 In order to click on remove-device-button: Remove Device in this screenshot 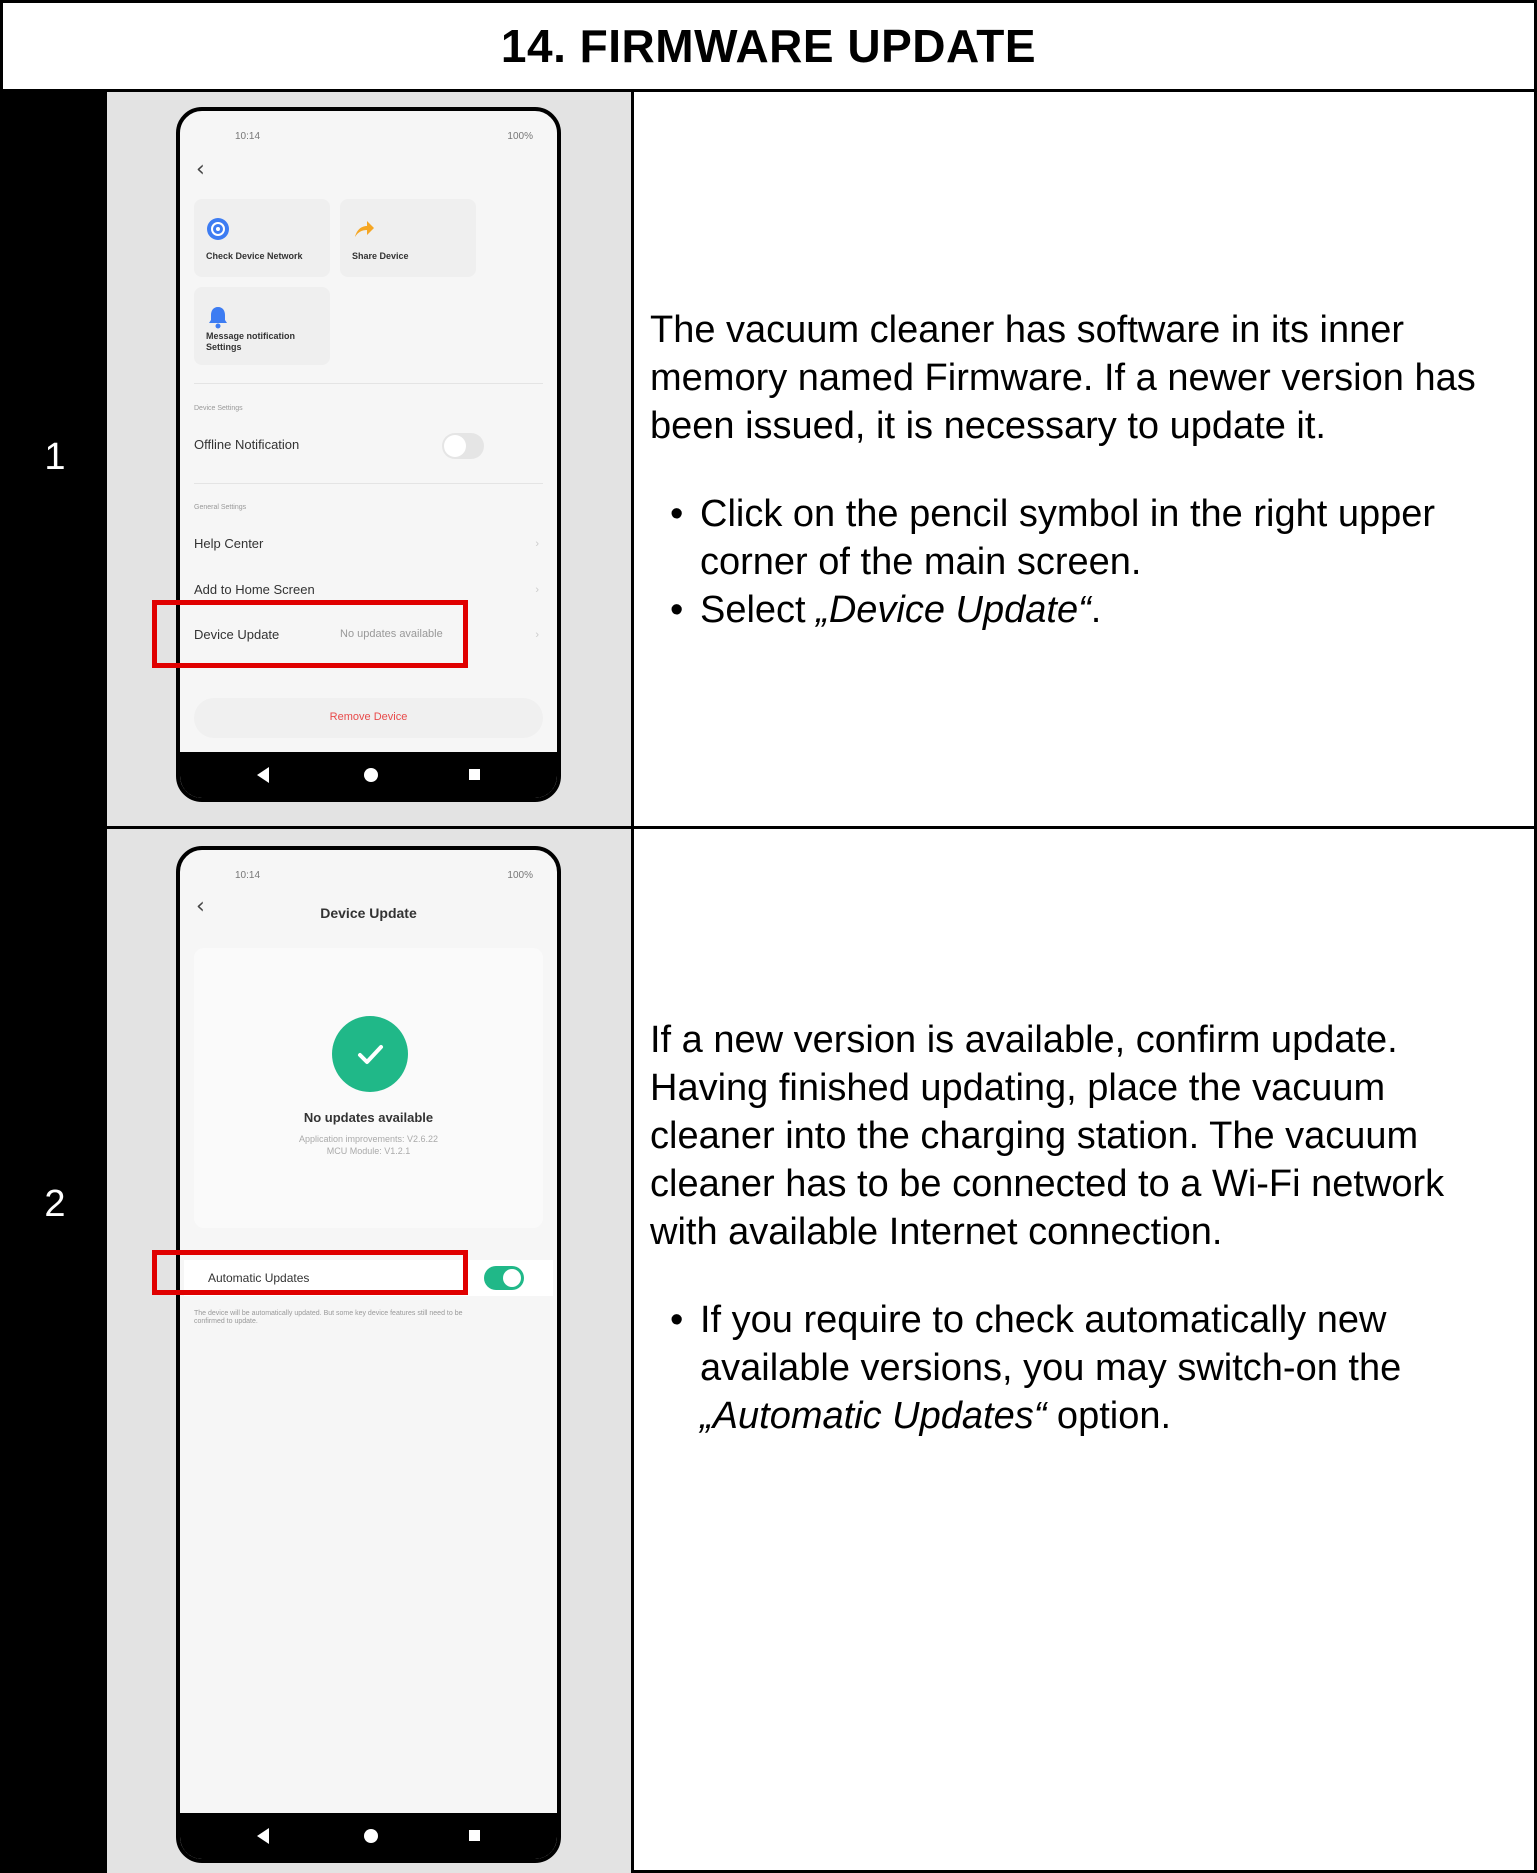, I will do `click(368, 718)`.